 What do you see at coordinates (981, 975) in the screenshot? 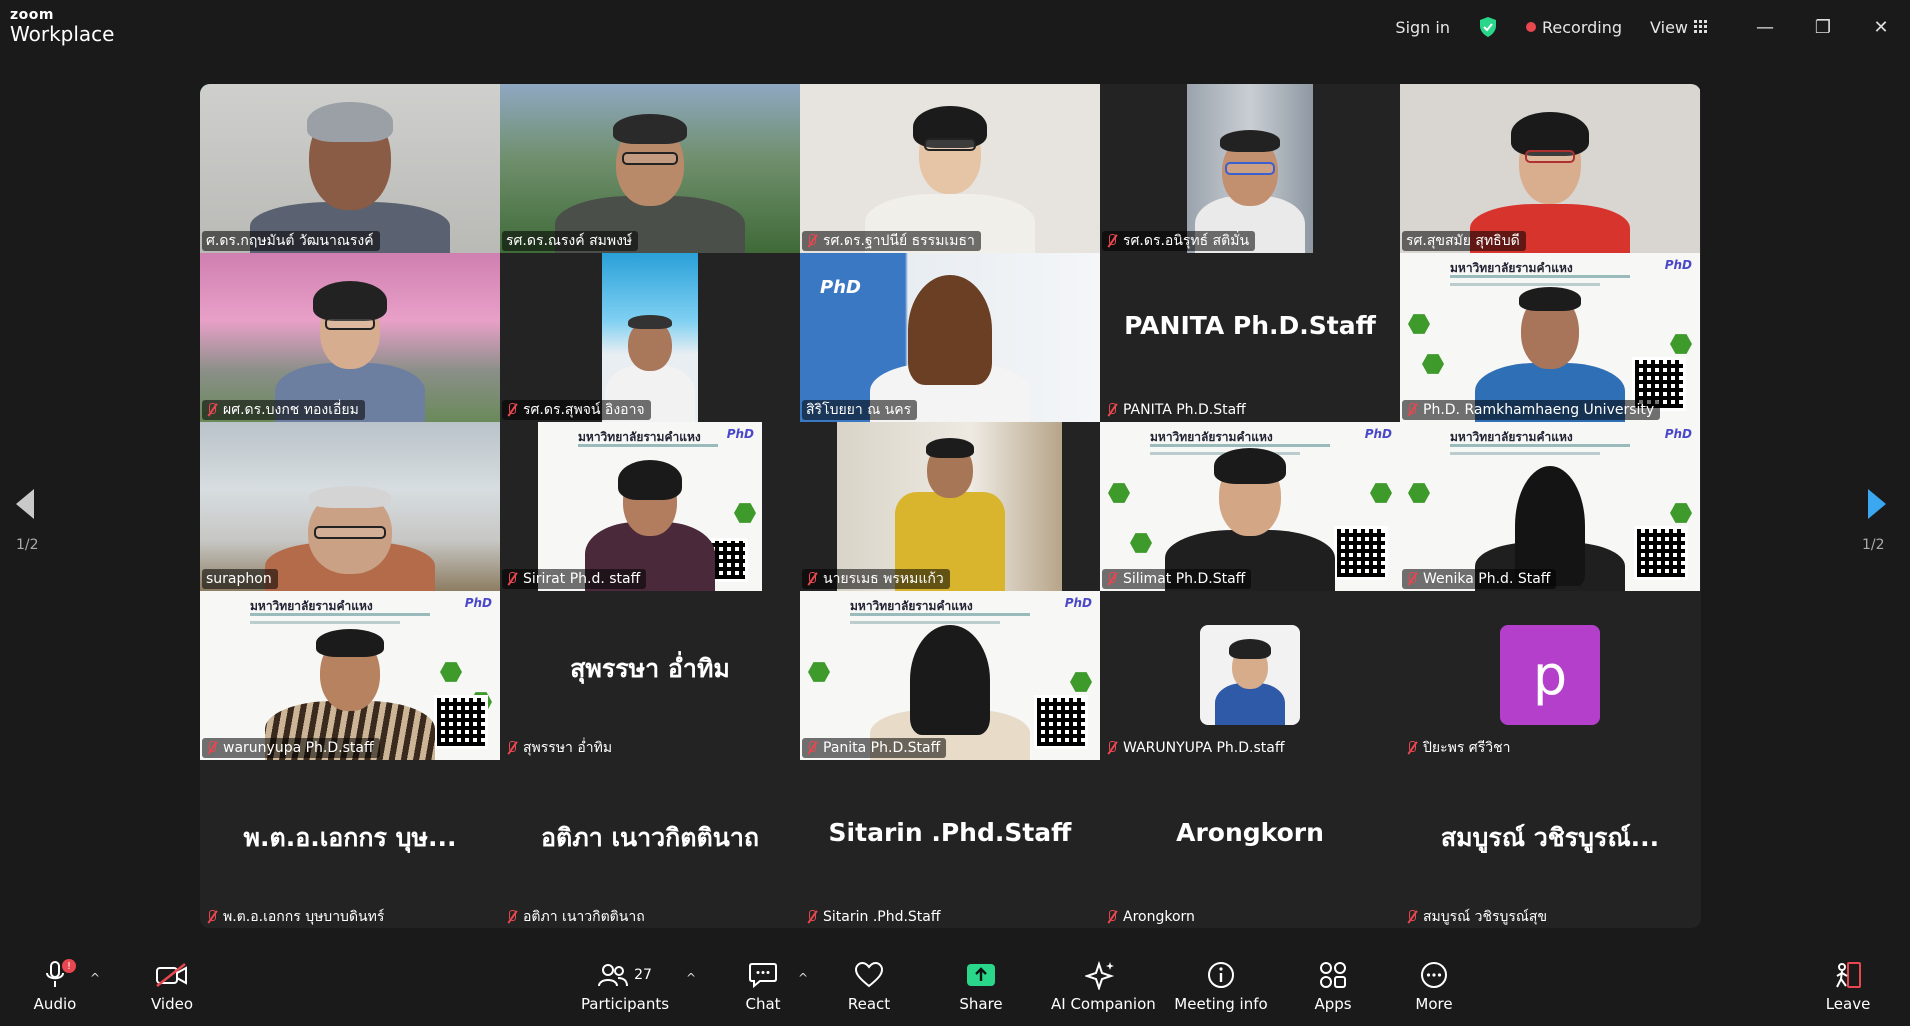
I see `share-screen-icon` at bounding box center [981, 975].